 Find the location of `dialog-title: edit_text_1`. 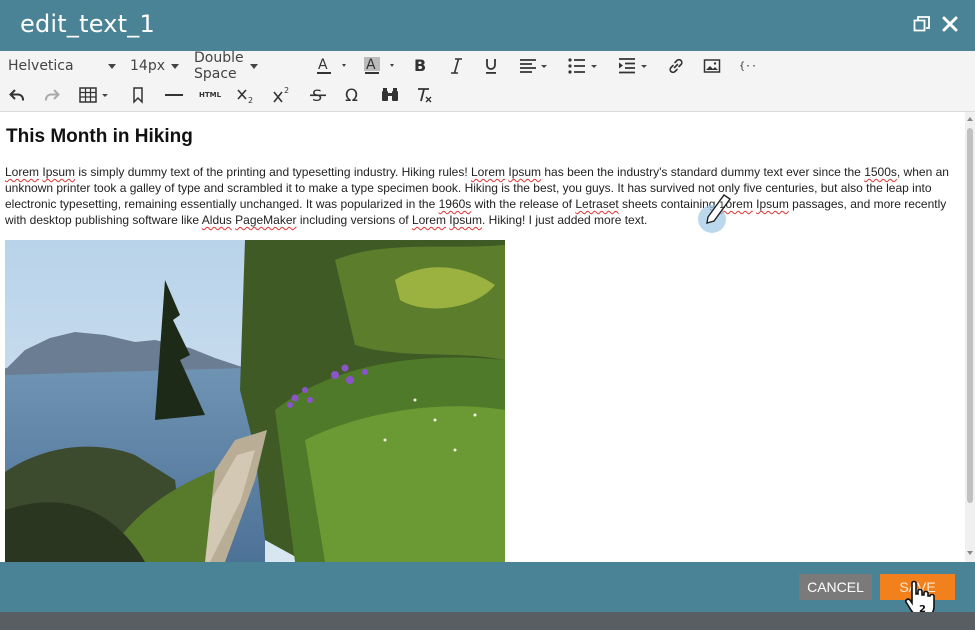

dialog-title: edit_text_1 is located at coordinates (87, 24).